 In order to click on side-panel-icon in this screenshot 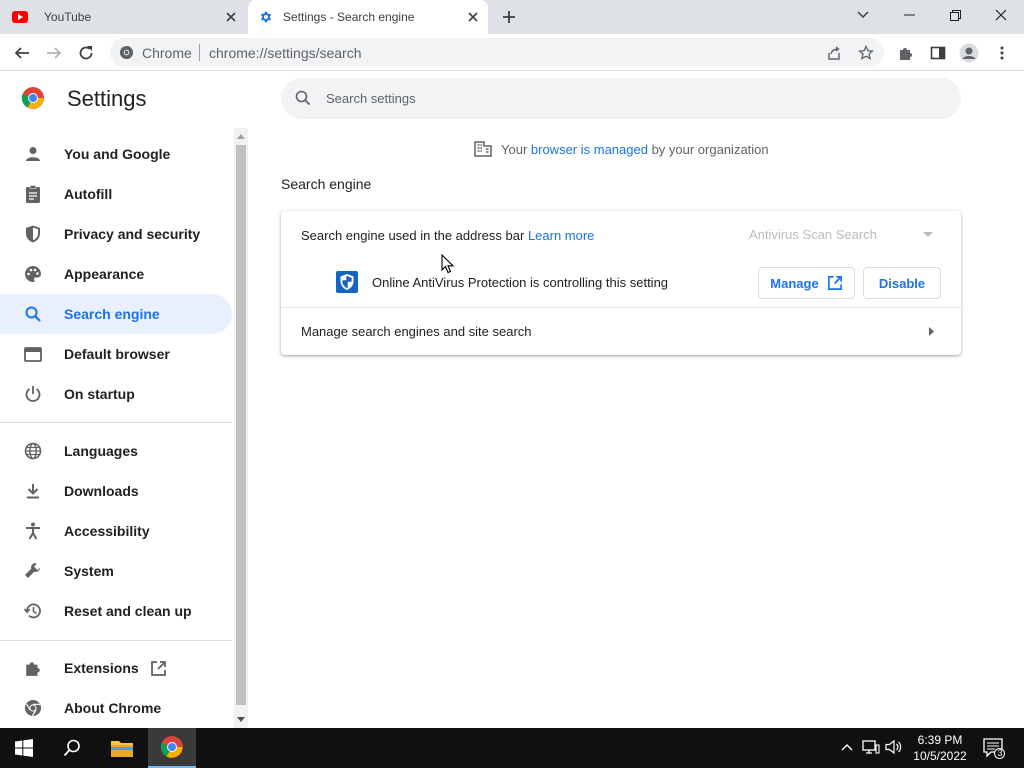, I will do `click(938, 53)`.